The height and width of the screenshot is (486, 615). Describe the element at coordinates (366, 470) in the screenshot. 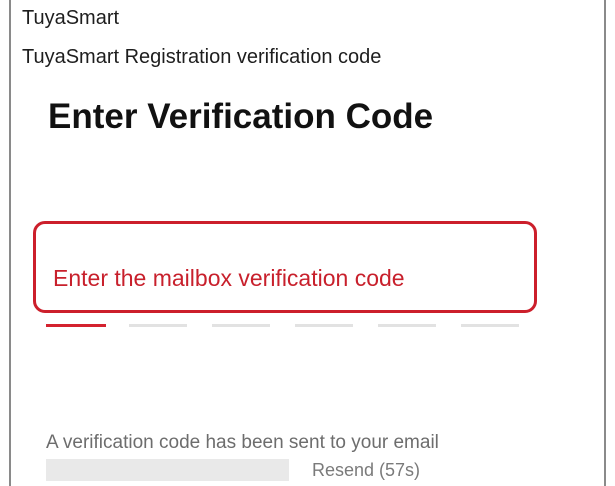

I see `resend-button: Resend (57s)` at that location.